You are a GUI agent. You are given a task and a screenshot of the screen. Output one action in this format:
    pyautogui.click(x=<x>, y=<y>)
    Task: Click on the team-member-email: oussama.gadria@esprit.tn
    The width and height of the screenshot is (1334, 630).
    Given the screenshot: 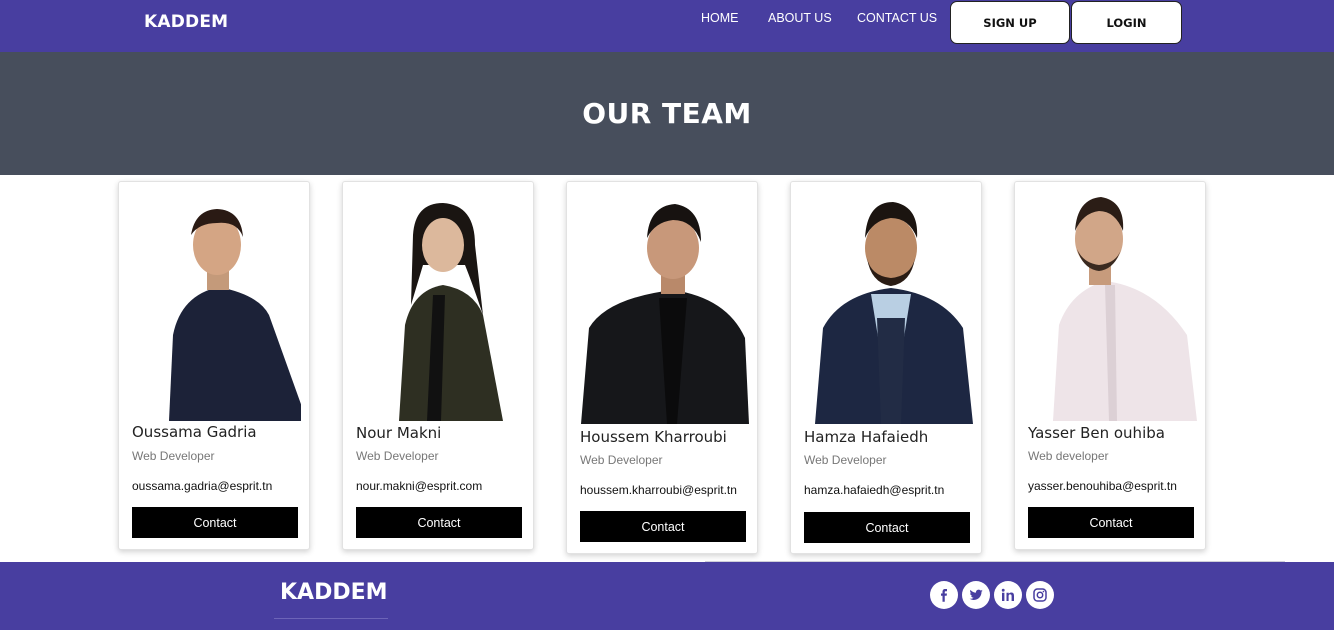 What is the action you would take?
    pyautogui.click(x=202, y=486)
    